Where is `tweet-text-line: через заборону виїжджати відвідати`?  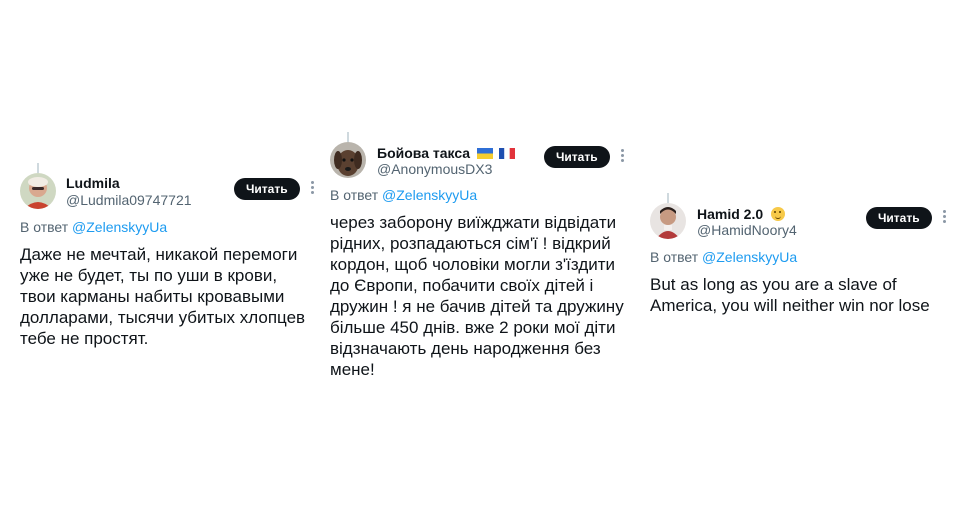 tweet-text-line: через заборону виїжджати відвідати is located at coordinates (473, 222).